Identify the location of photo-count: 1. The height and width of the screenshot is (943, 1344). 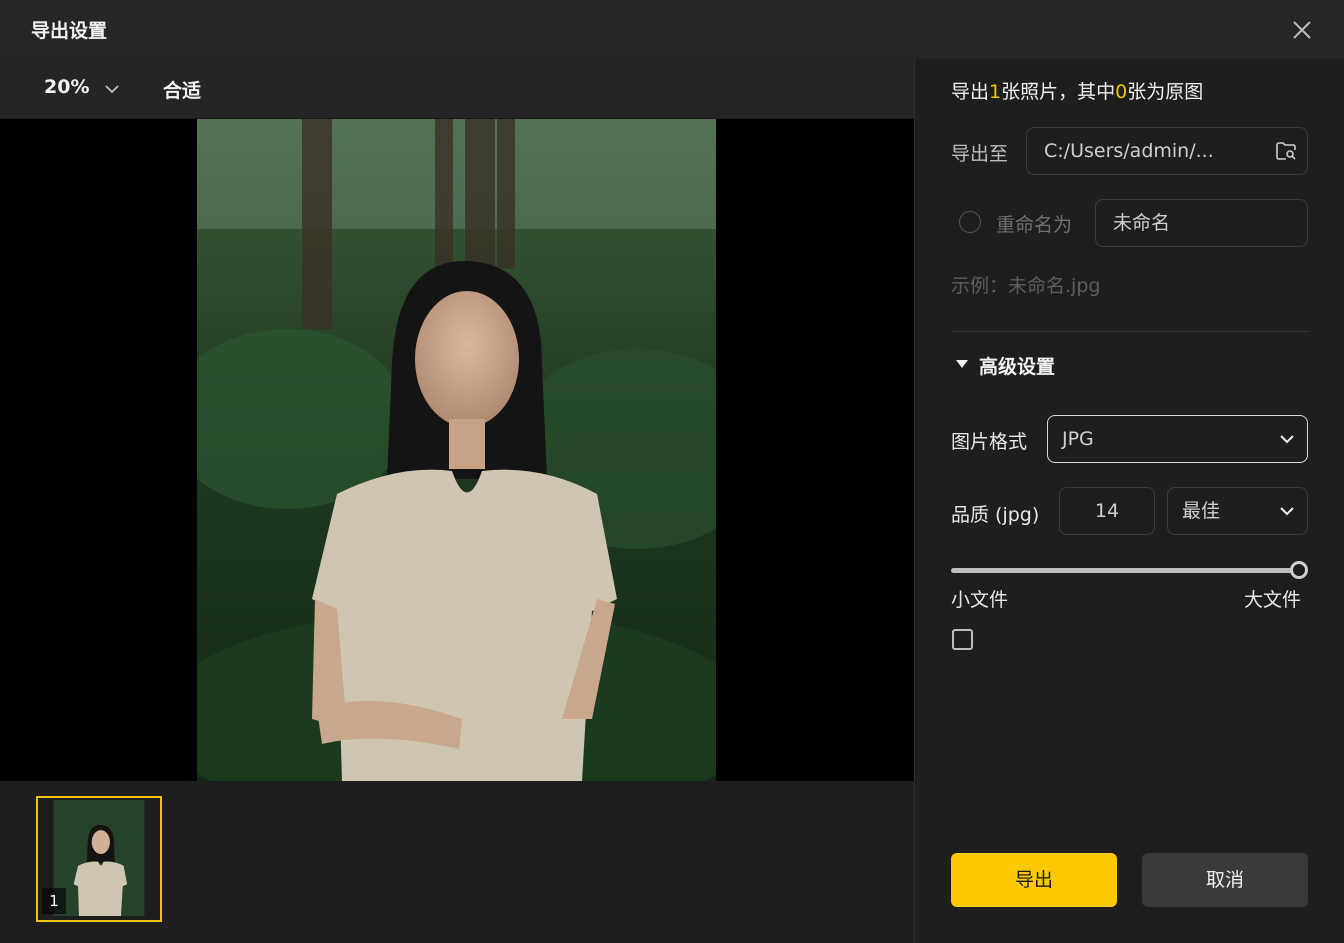
(995, 92).